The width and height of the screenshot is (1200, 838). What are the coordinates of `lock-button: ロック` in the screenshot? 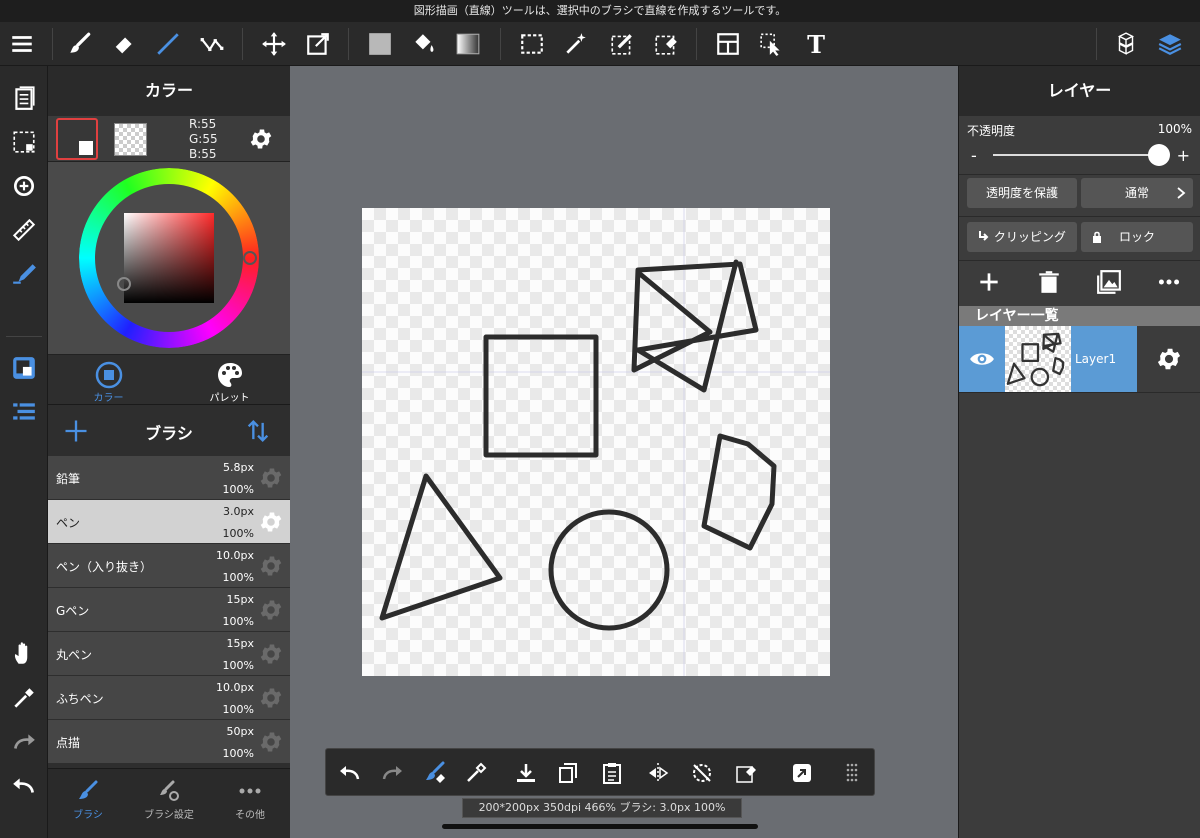 It's located at (1137, 237).